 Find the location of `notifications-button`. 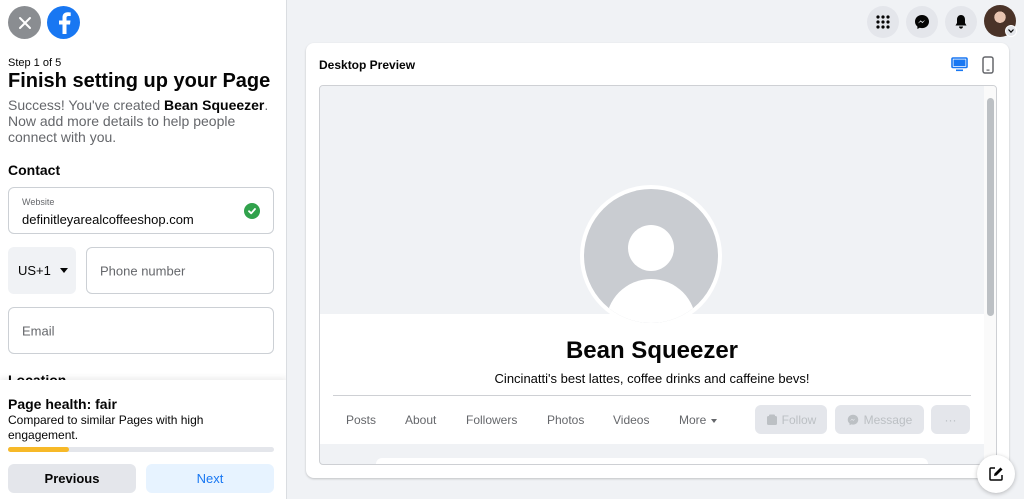

notifications-button is located at coordinates (961, 22).